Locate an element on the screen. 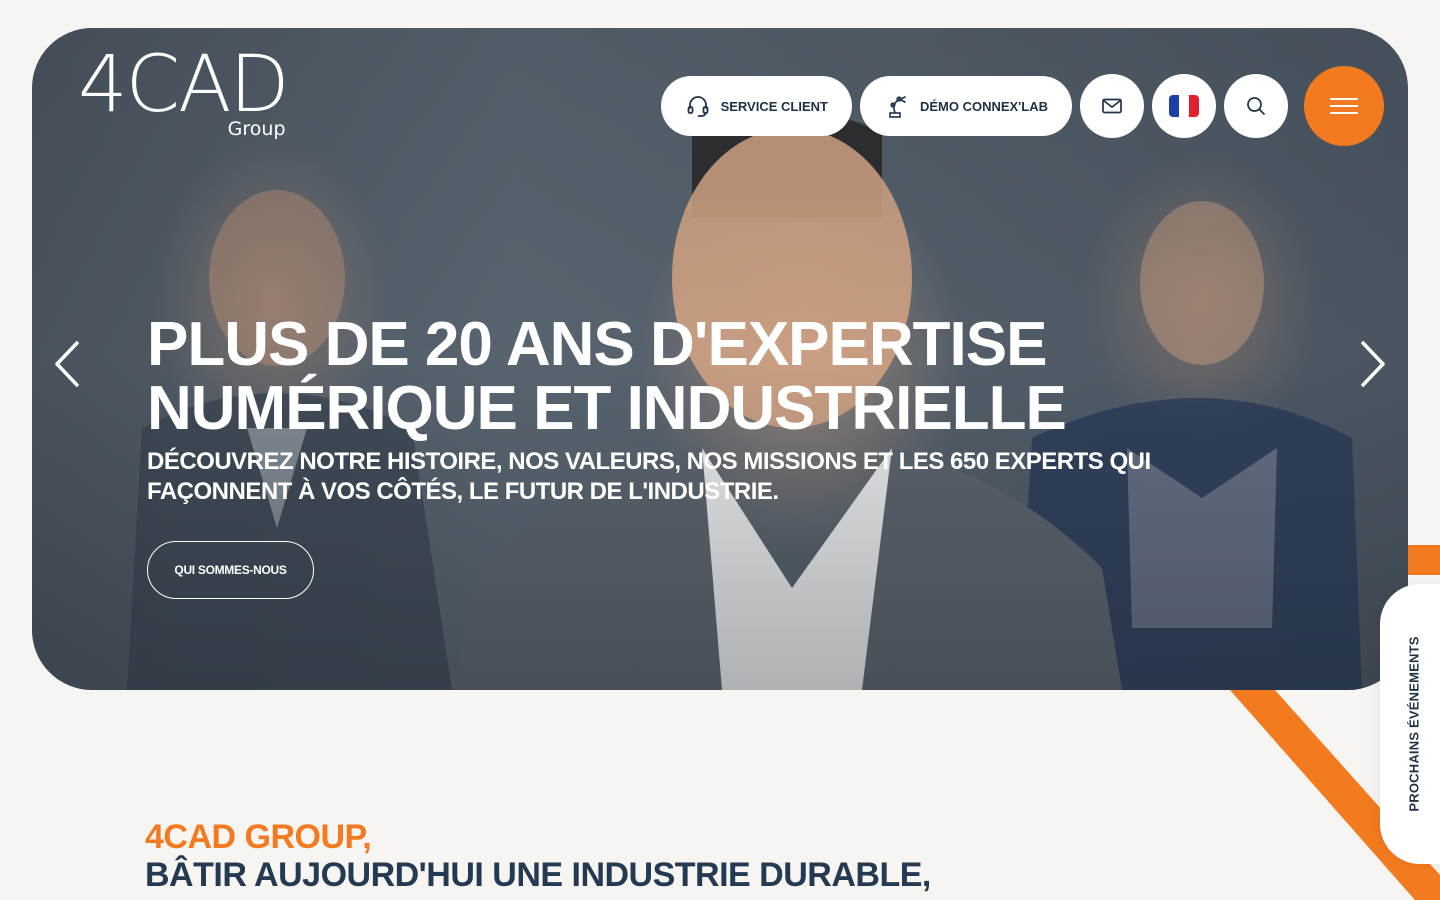 Image resolution: width=1440 pixels, height=900 pixels. header-actions: SERVICE CLIENT DÉMO CONNEX'LAB is located at coordinates (1022, 106).